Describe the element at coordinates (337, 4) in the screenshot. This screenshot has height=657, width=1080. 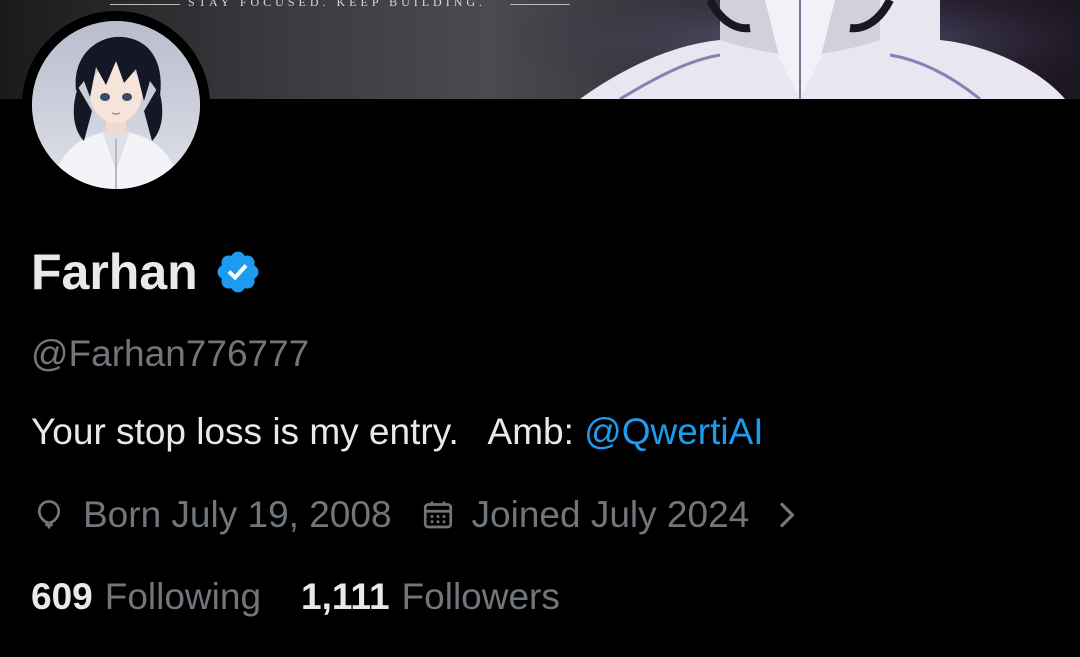
I see `banner-tagline: STAY FOCUSED. KEEP BUILDING.` at that location.